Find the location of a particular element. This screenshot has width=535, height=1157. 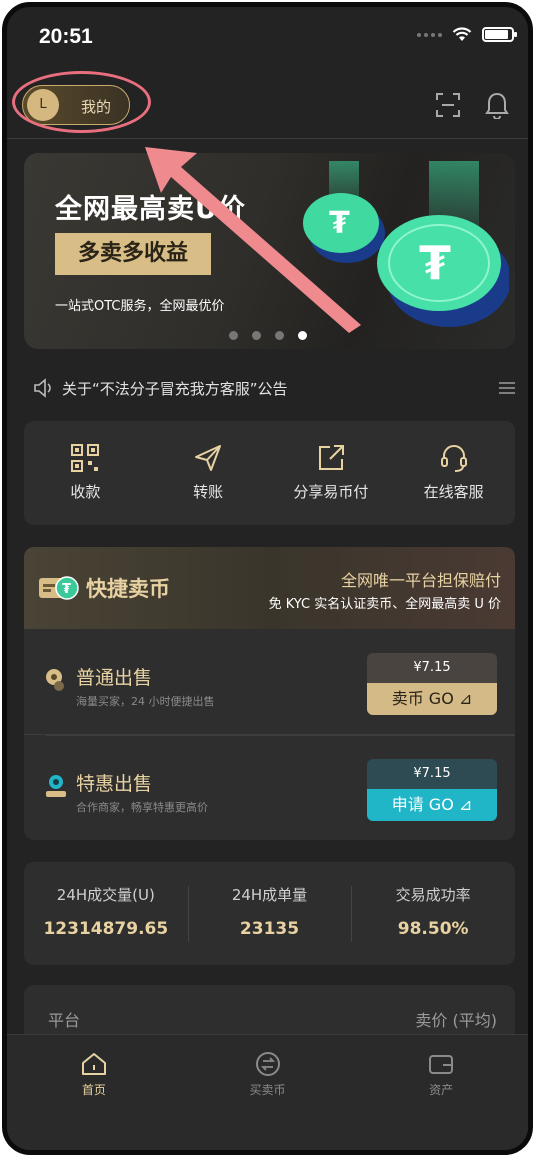

action-receive: 收款 is located at coordinates (85, 473).